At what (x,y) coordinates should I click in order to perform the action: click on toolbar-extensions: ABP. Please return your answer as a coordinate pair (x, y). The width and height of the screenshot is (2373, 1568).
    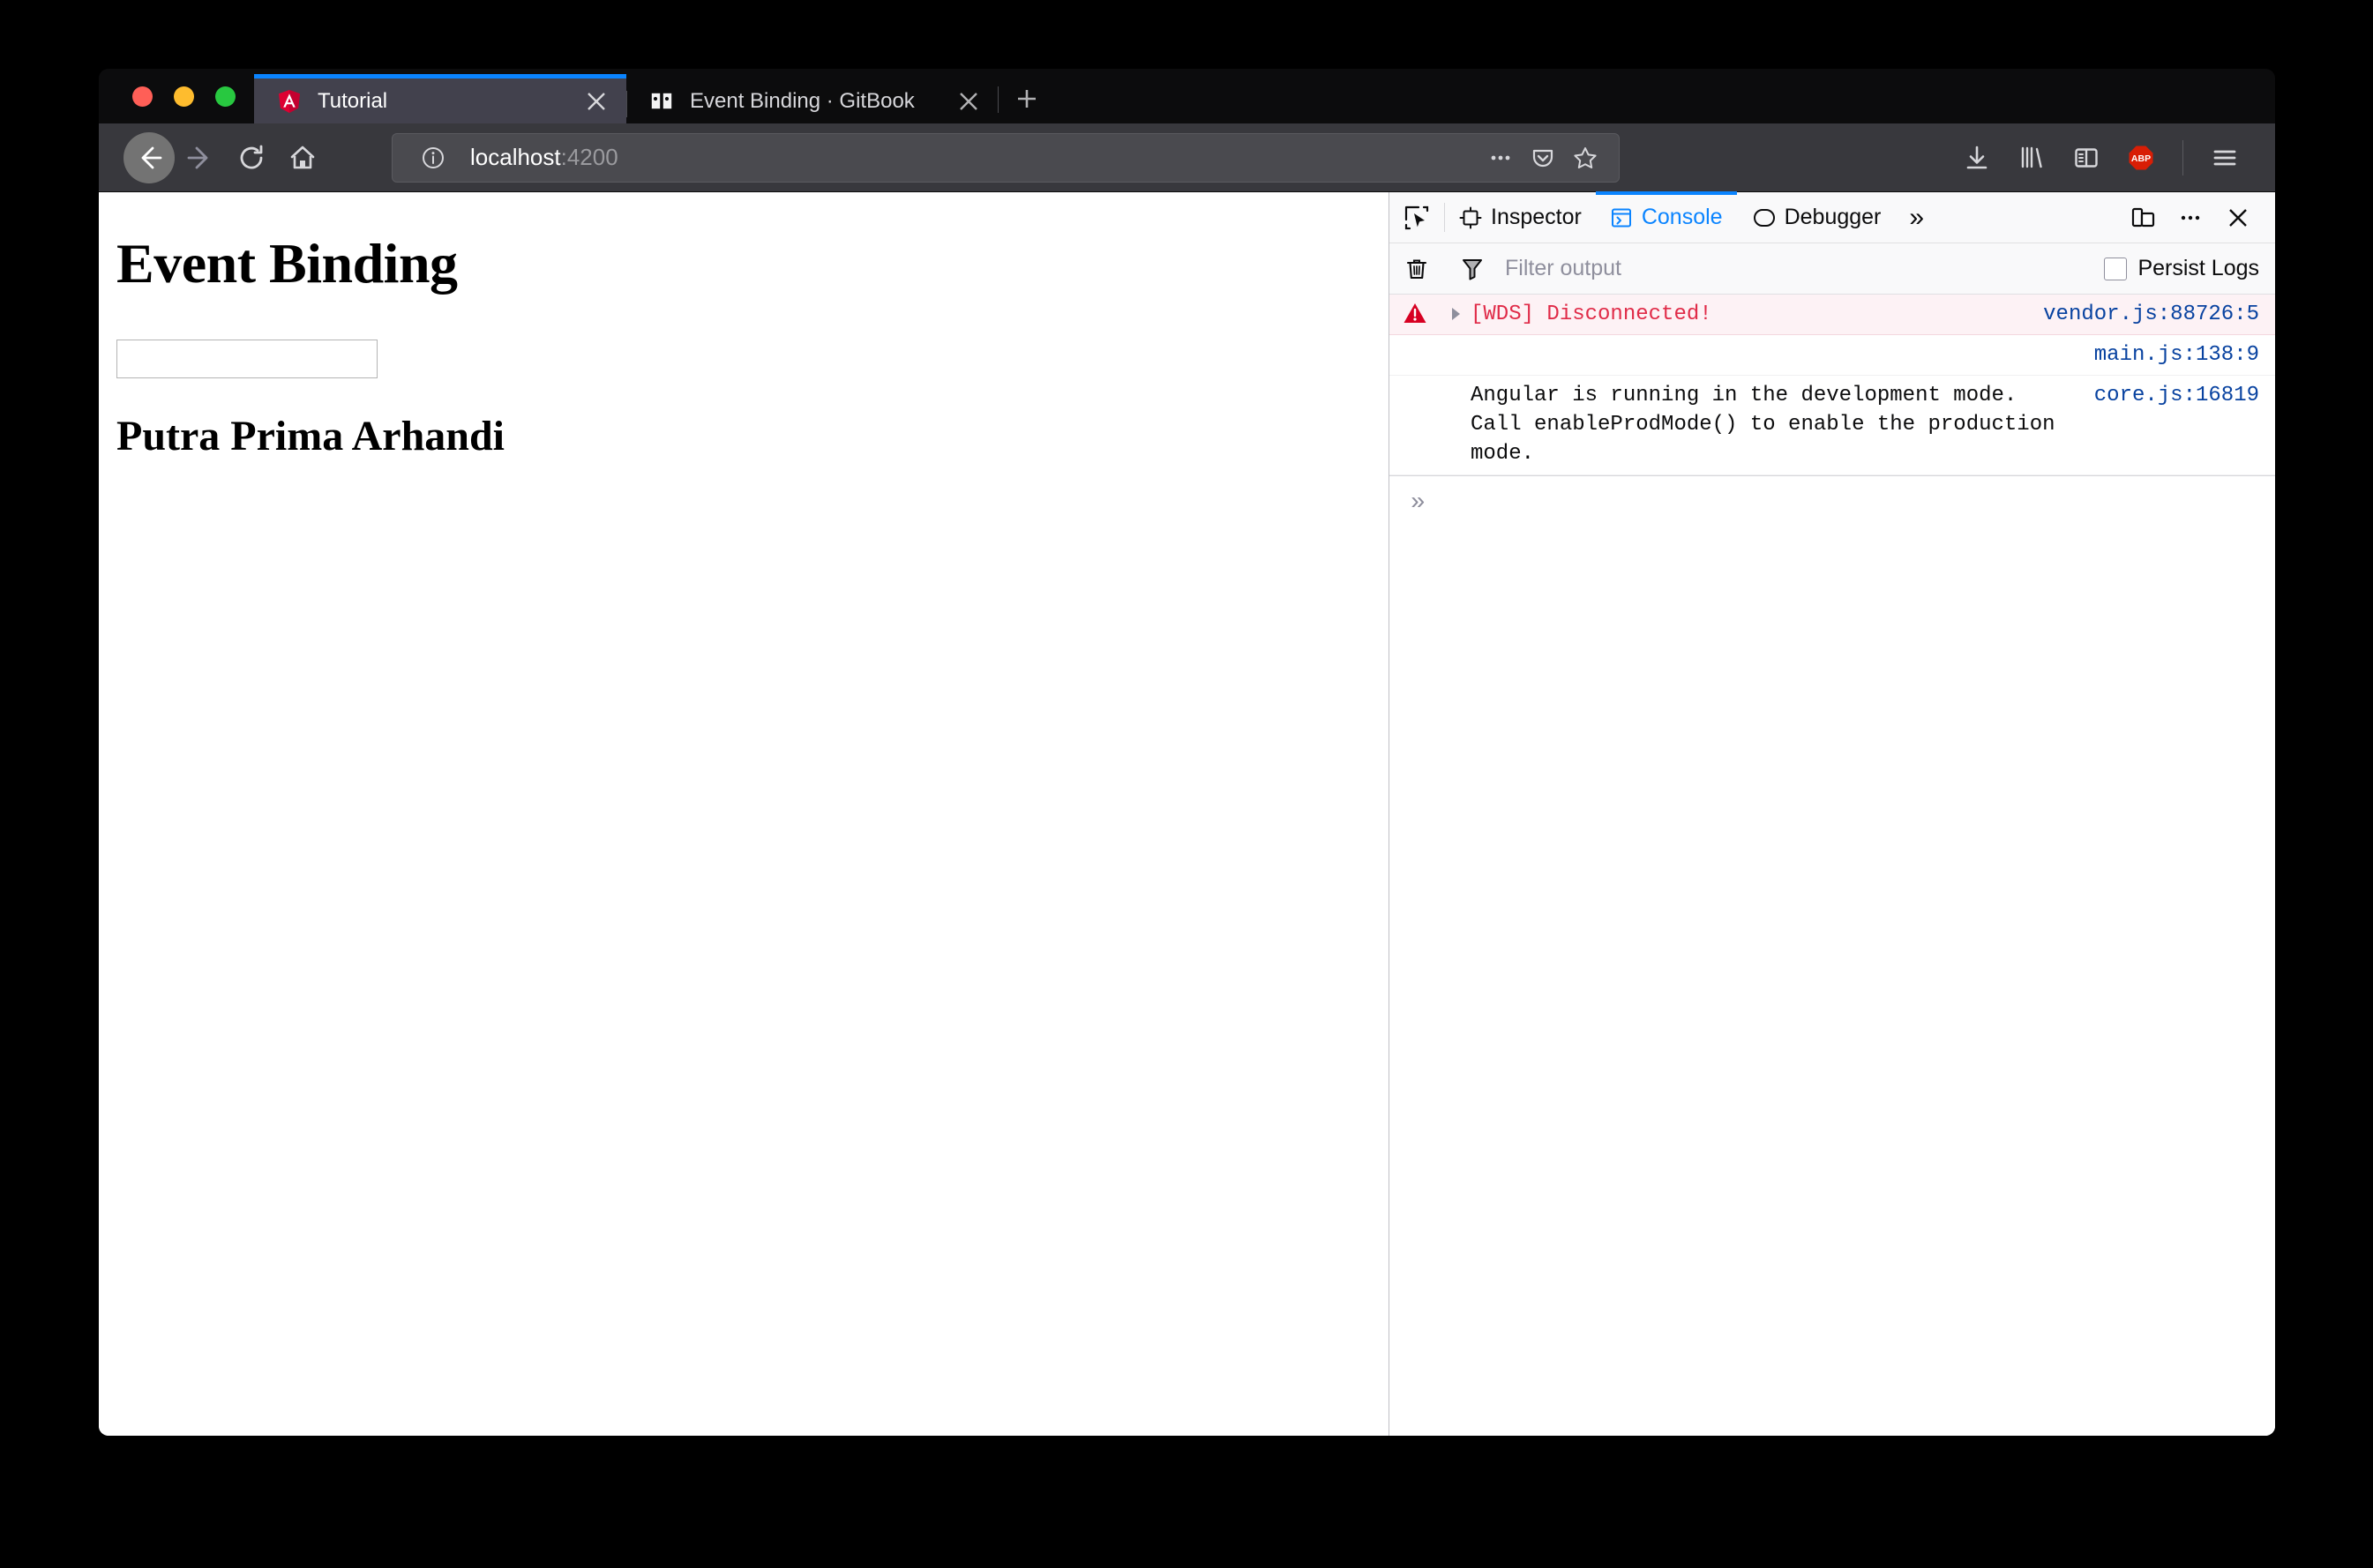
    Looking at the image, I should click on (2101, 157).